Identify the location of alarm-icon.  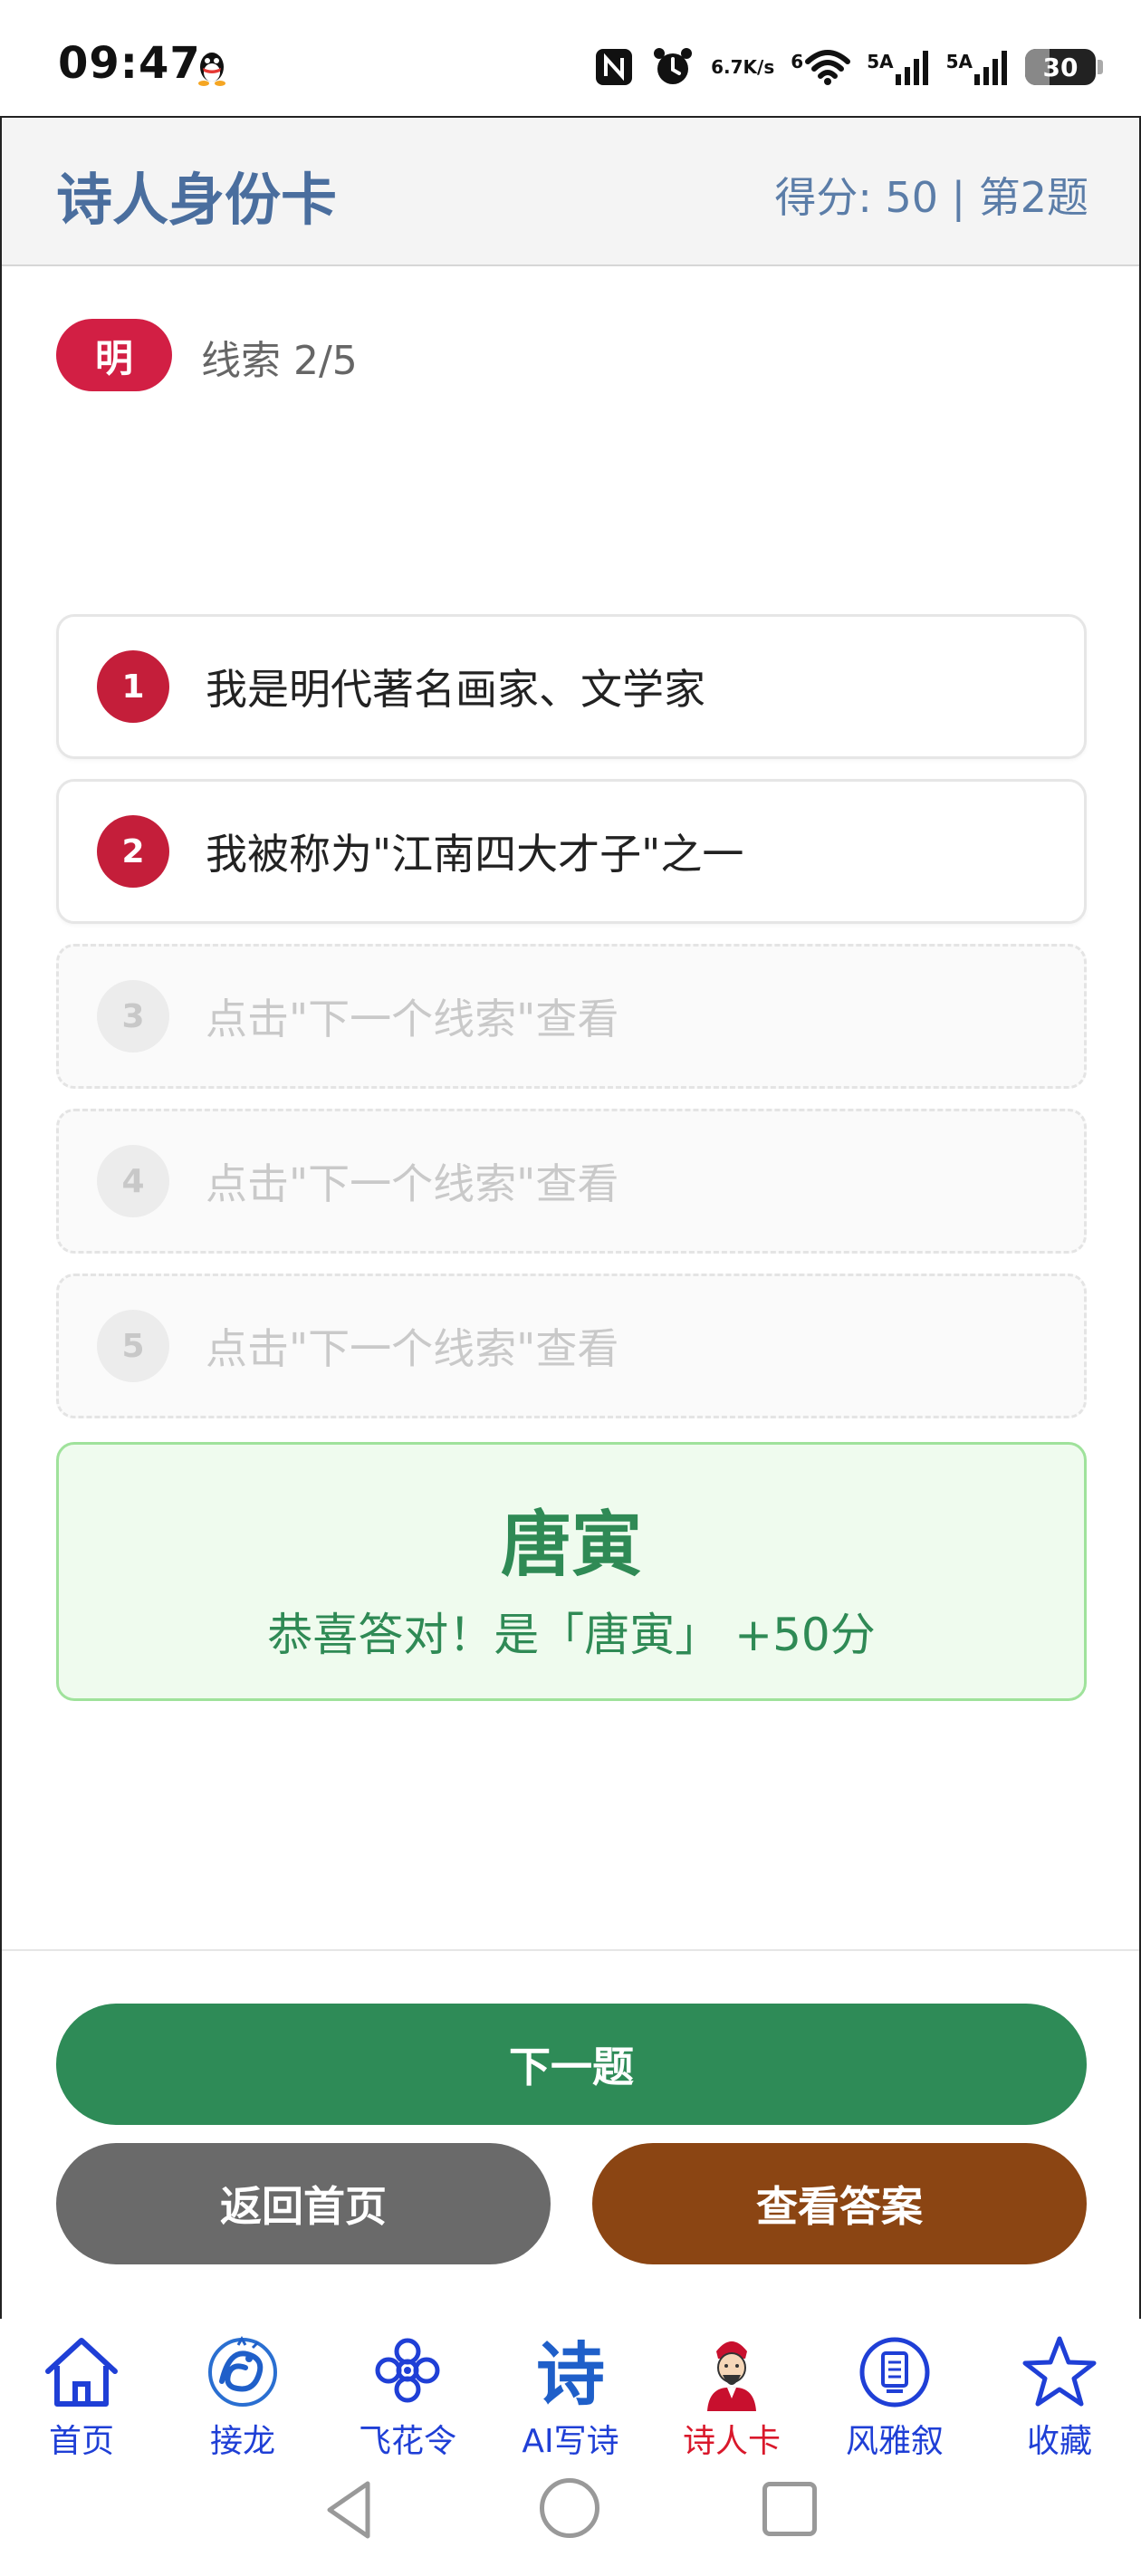
(674, 66).